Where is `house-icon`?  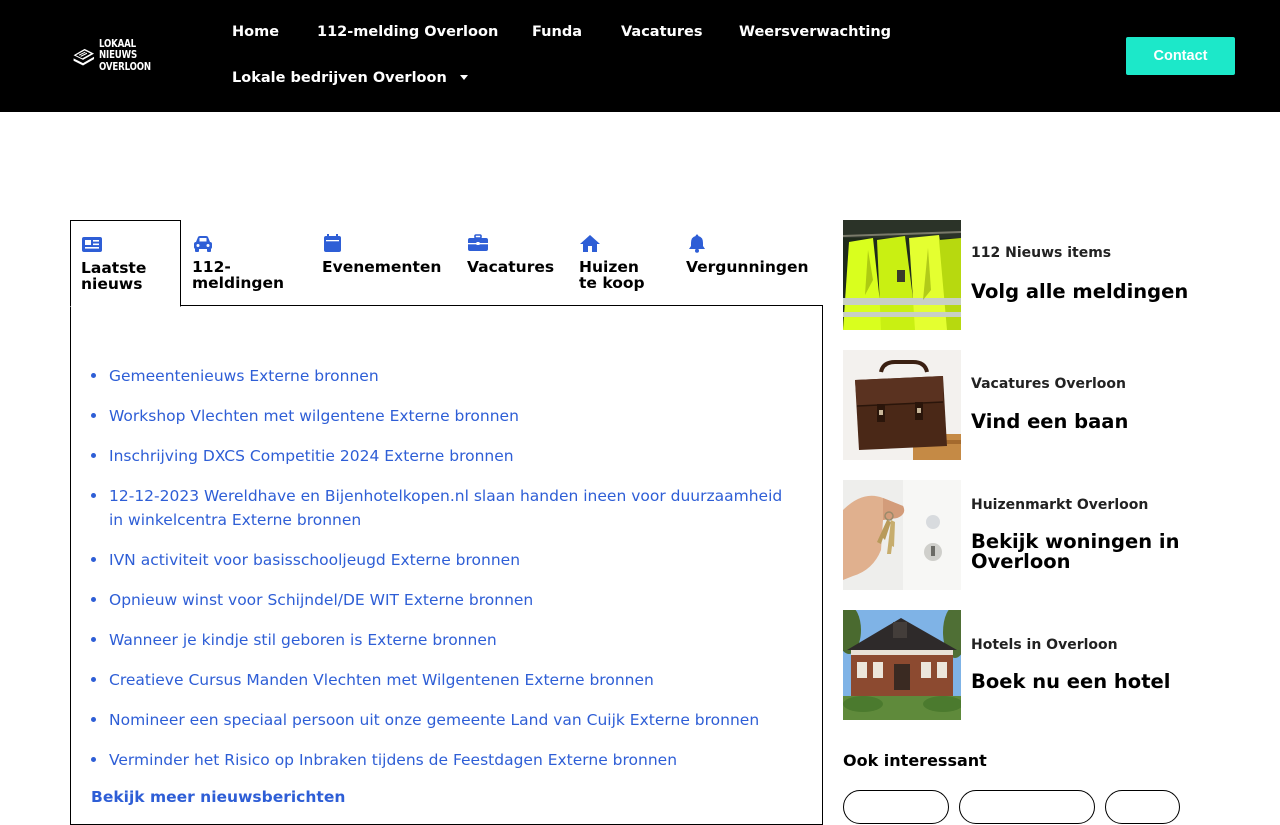
house-icon is located at coordinates (590, 243).